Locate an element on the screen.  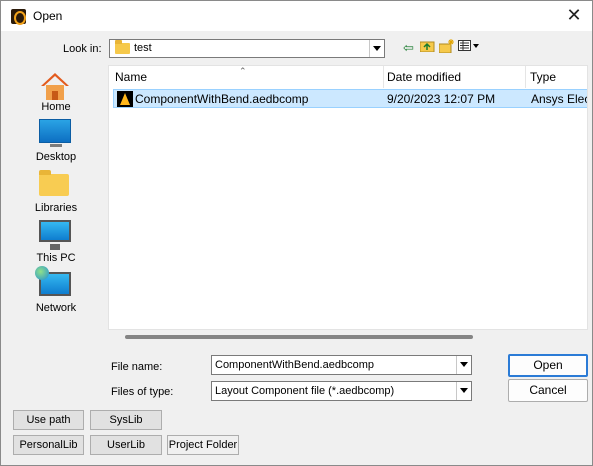
cancel-button: Cancel is located at coordinates (548, 390).